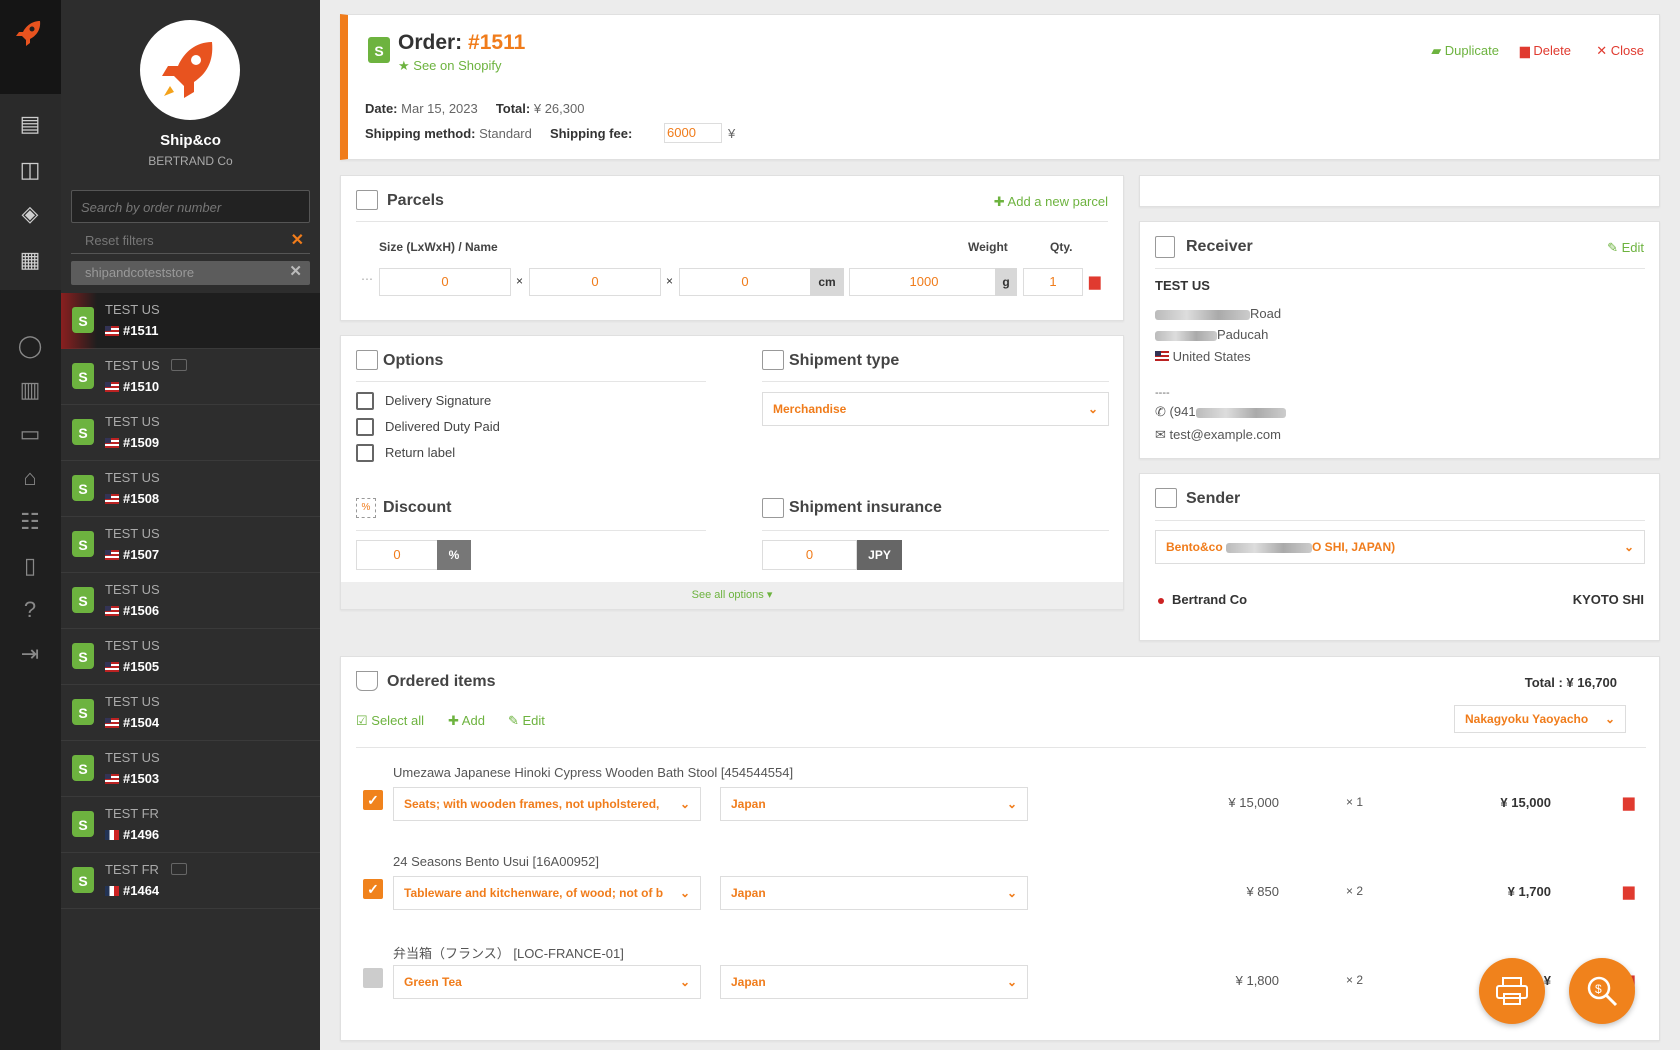 This screenshot has height=1050, width=1680. What do you see at coordinates (531, 530) in the screenshot?
I see `discount-divider` at bounding box center [531, 530].